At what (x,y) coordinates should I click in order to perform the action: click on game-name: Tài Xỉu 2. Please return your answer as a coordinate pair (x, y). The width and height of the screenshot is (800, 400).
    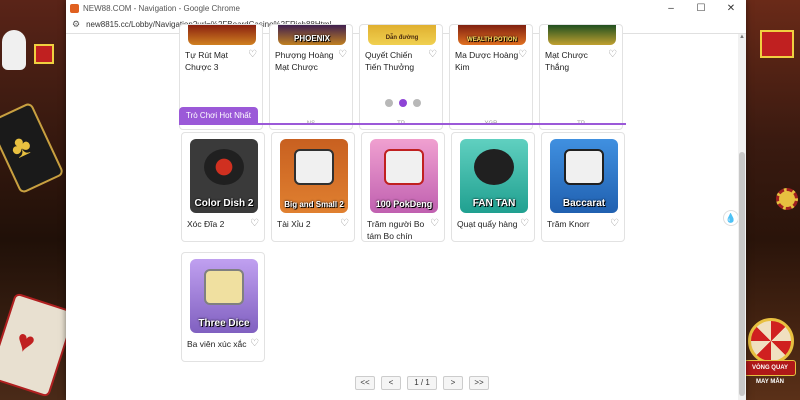
    Looking at the image, I should click on (294, 224).